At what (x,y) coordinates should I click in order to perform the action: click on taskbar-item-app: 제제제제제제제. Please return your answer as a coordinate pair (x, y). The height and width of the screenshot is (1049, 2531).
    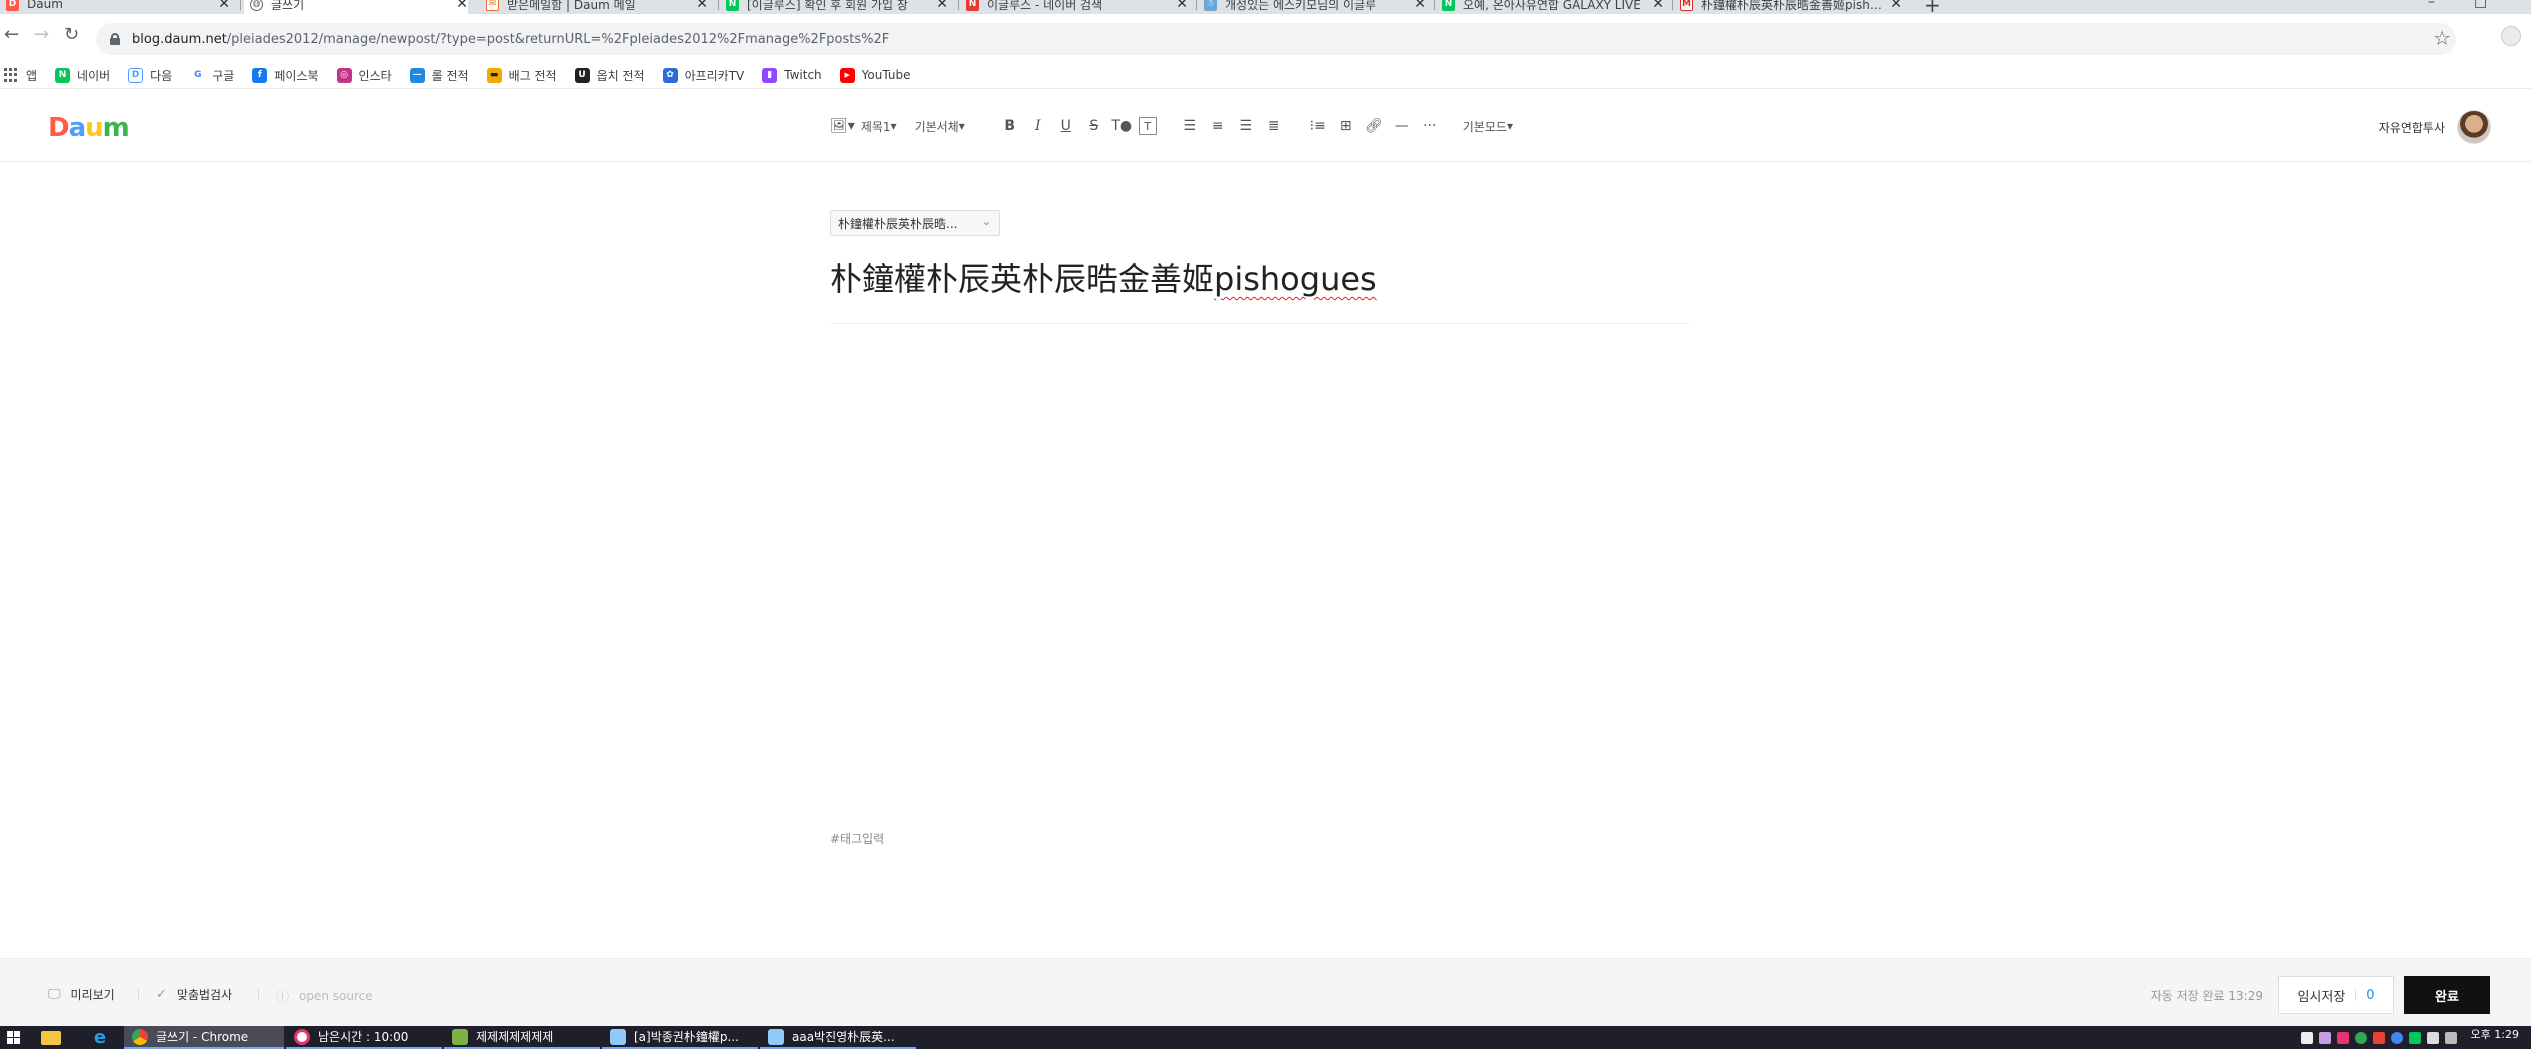
    Looking at the image, I should click on (522, 1037).